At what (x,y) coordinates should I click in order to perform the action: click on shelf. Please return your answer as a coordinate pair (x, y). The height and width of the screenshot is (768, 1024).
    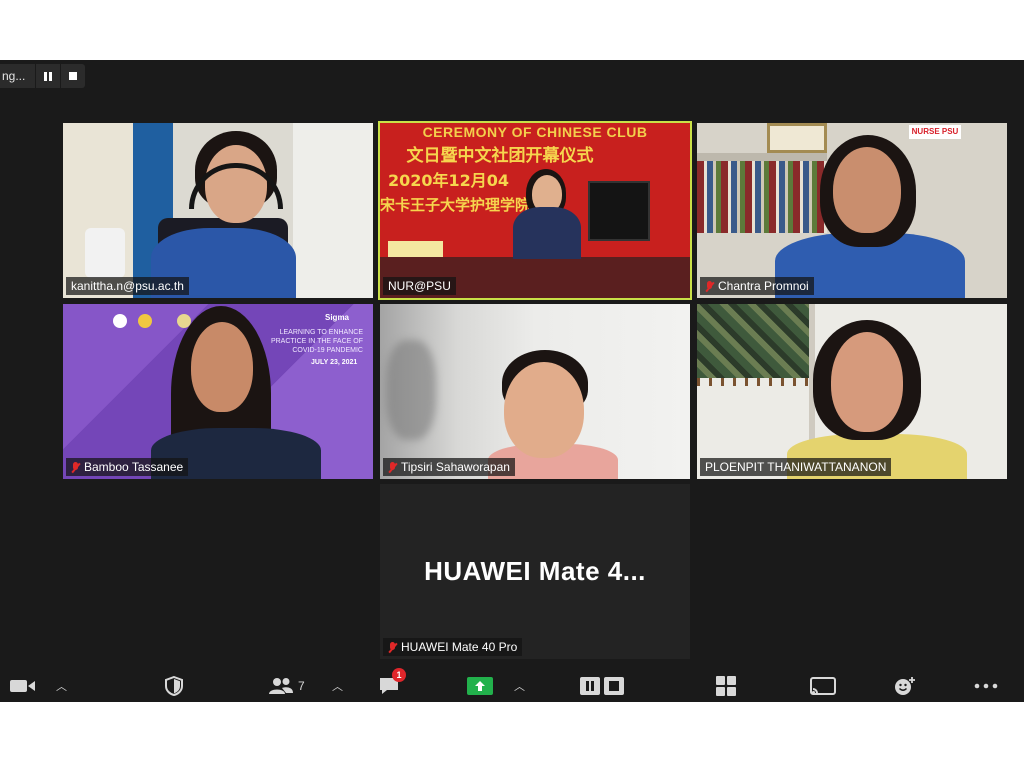
    Looking at the image, I should click on (762, 157).